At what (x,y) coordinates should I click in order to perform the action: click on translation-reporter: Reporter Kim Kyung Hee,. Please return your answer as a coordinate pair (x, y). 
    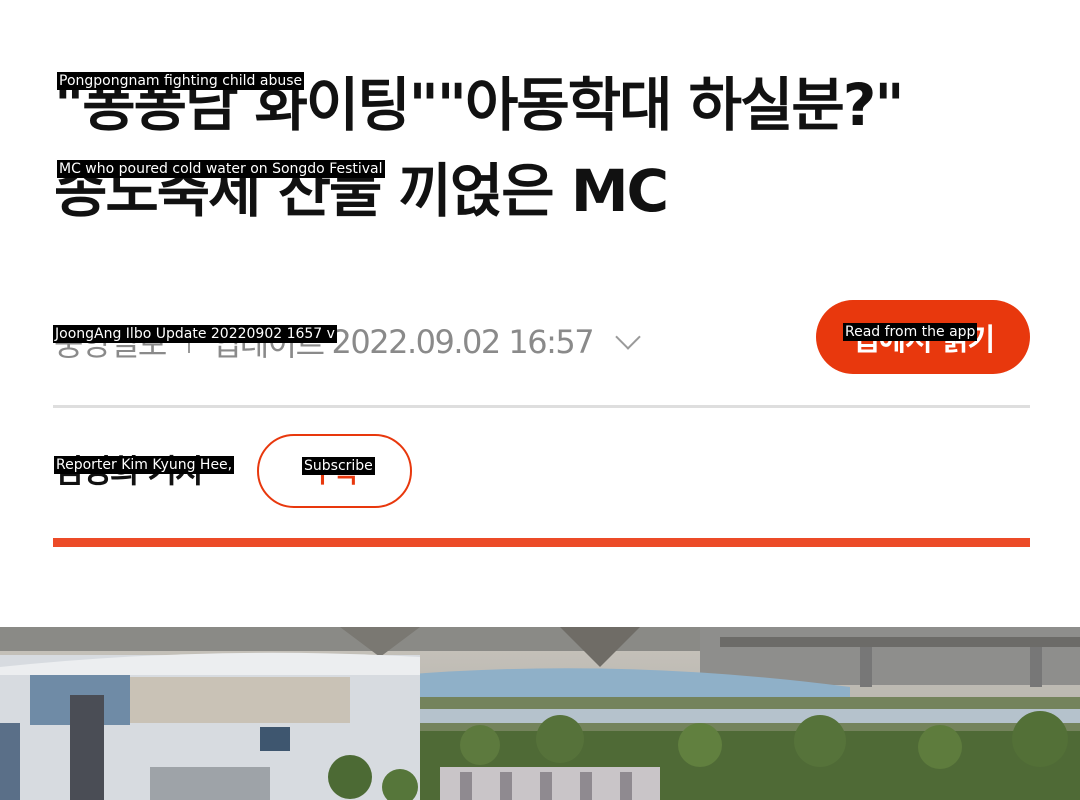
    Looking at the image, I should click on (144, 465).